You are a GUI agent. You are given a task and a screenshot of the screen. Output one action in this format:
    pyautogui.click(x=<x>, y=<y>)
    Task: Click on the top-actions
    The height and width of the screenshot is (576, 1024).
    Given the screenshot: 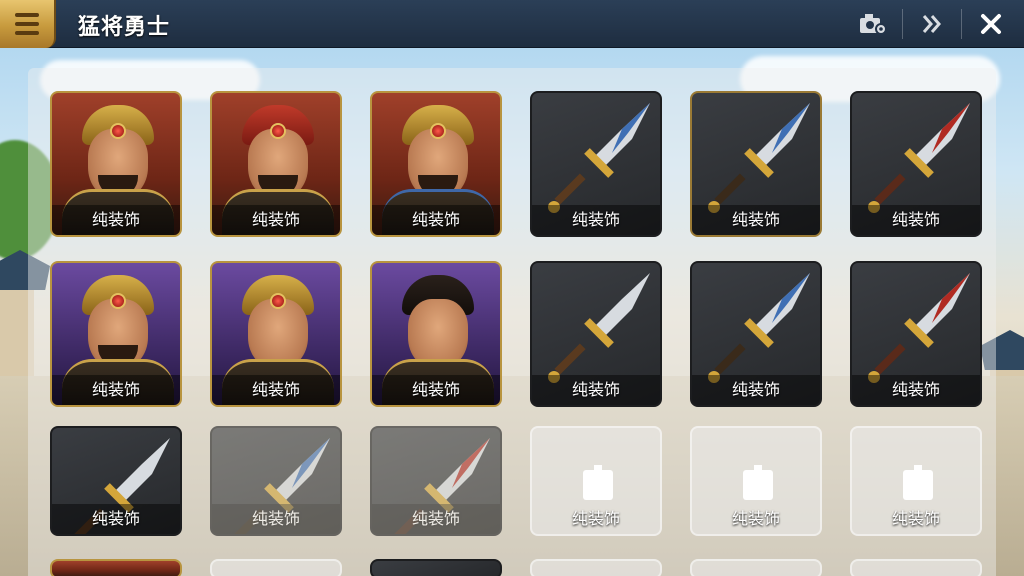 What is the action you would take?
    pyautogui.click(x=932, y=24)
    